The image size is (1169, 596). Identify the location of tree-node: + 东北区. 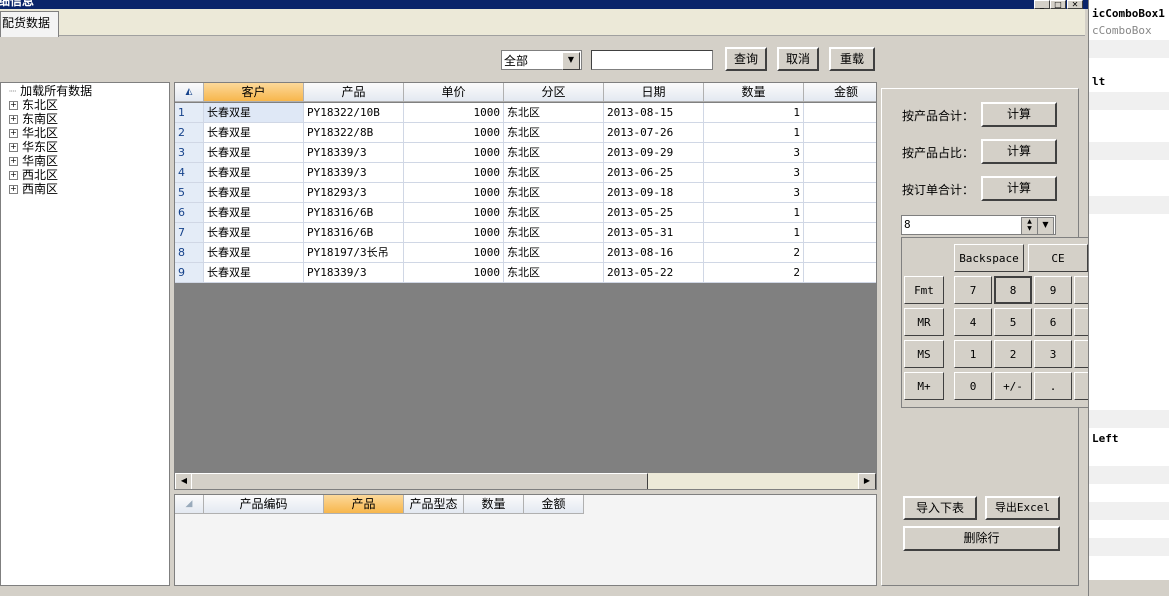
(33, 105).